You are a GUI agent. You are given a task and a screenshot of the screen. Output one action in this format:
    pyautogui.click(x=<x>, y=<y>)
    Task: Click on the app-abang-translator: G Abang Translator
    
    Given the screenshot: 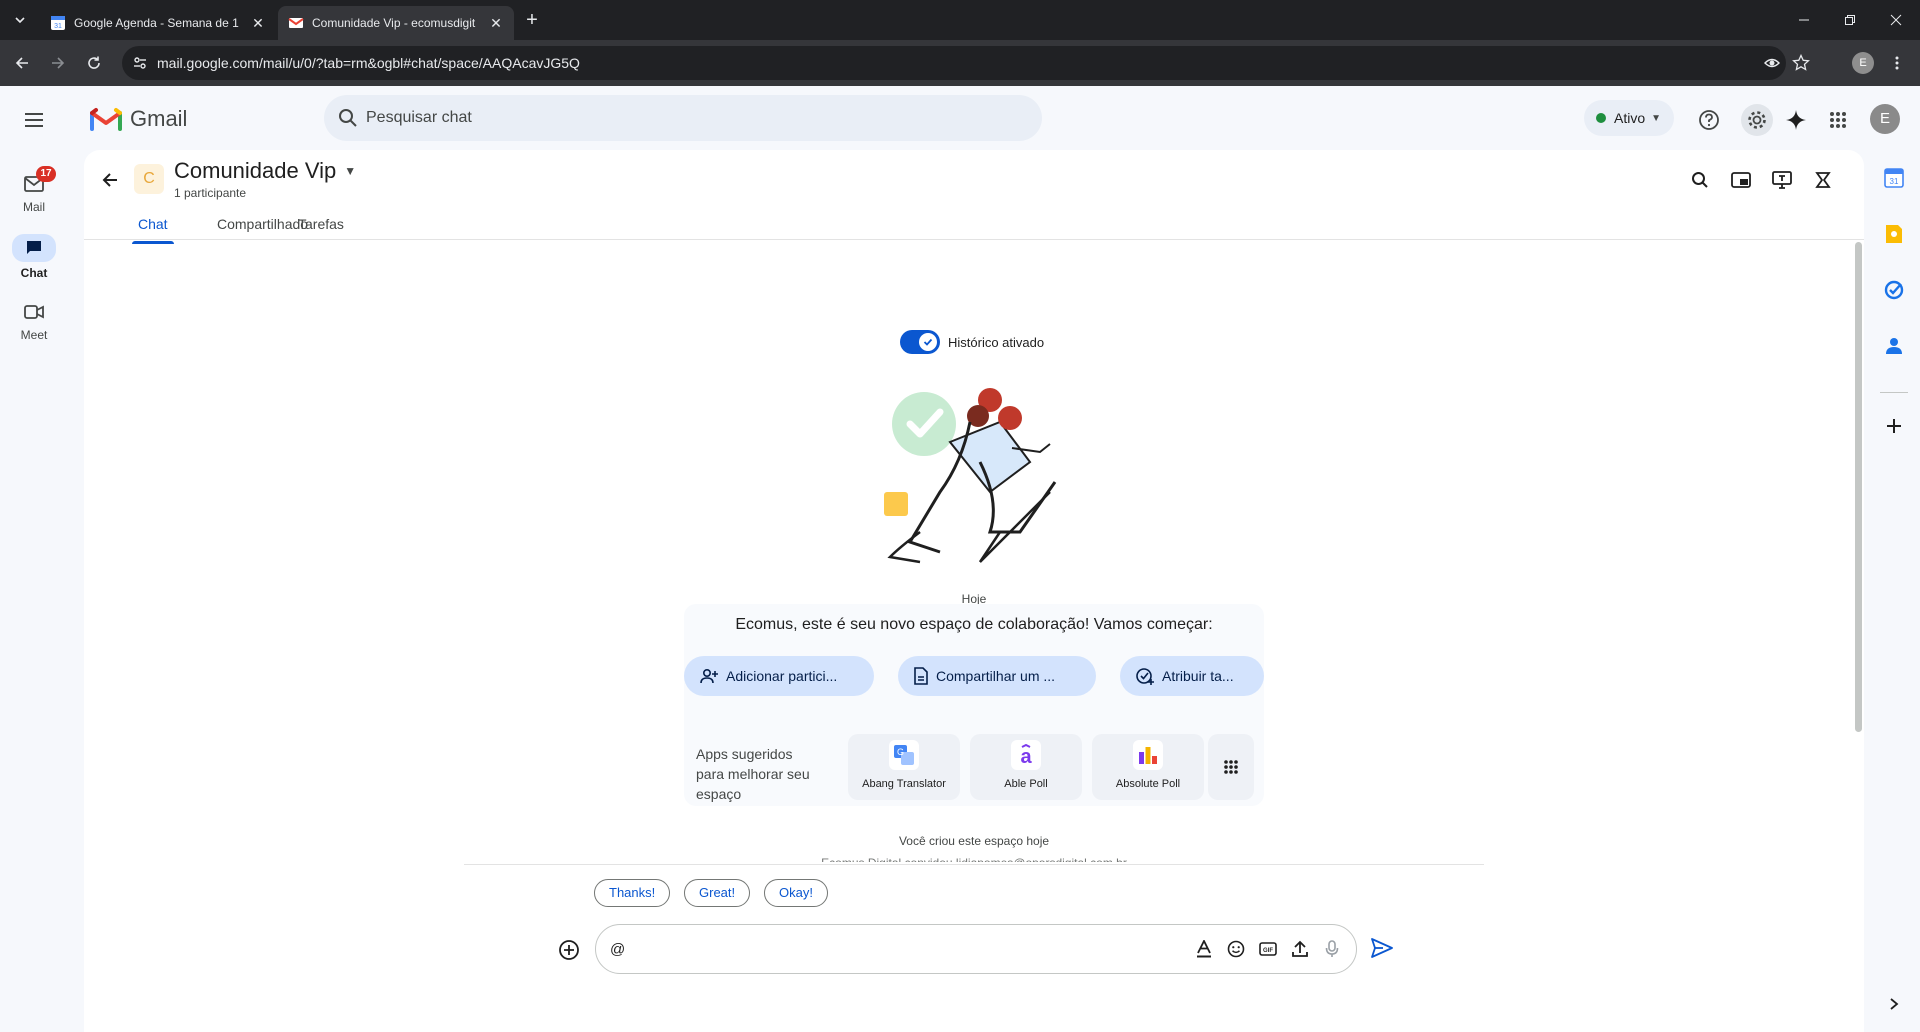 What is the action you would take?
    pyautogui.click(x=904, y=767)
    